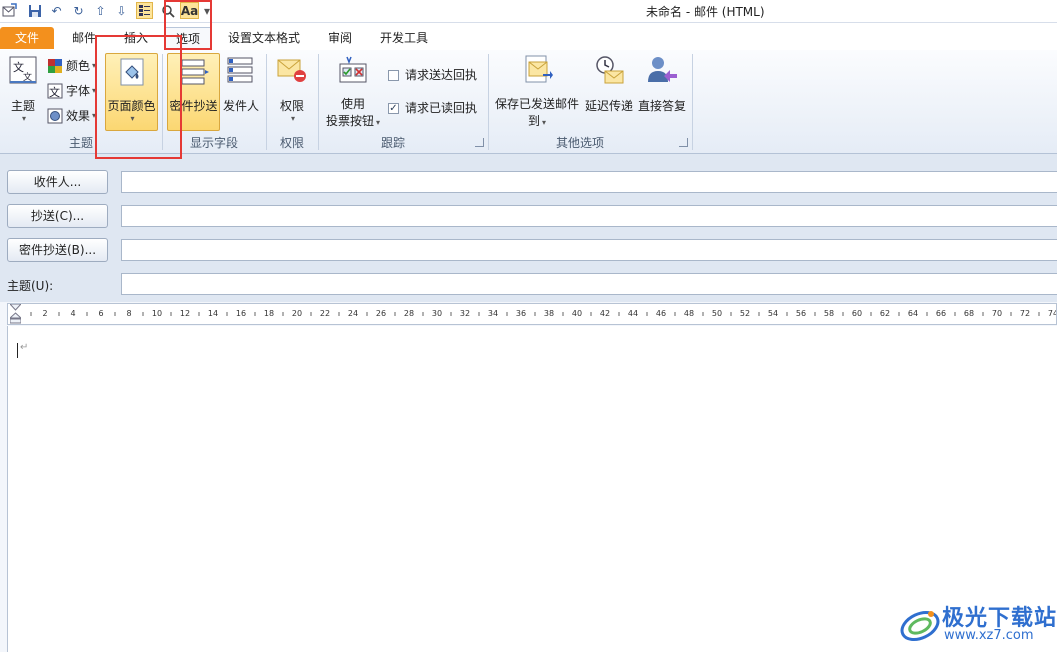 The image size is (1057, 652). What do you see at coordinates (1052, 313) in the screenshot?
I see `ruler-label: 74` at bounding box center [1052, 313].